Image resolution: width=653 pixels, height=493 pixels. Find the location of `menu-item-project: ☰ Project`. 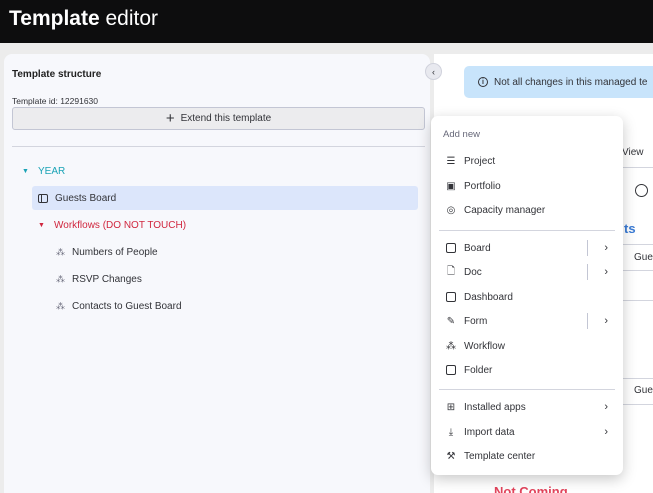

menu-item-project: ☰ Project is located at coordinates (527, 161).